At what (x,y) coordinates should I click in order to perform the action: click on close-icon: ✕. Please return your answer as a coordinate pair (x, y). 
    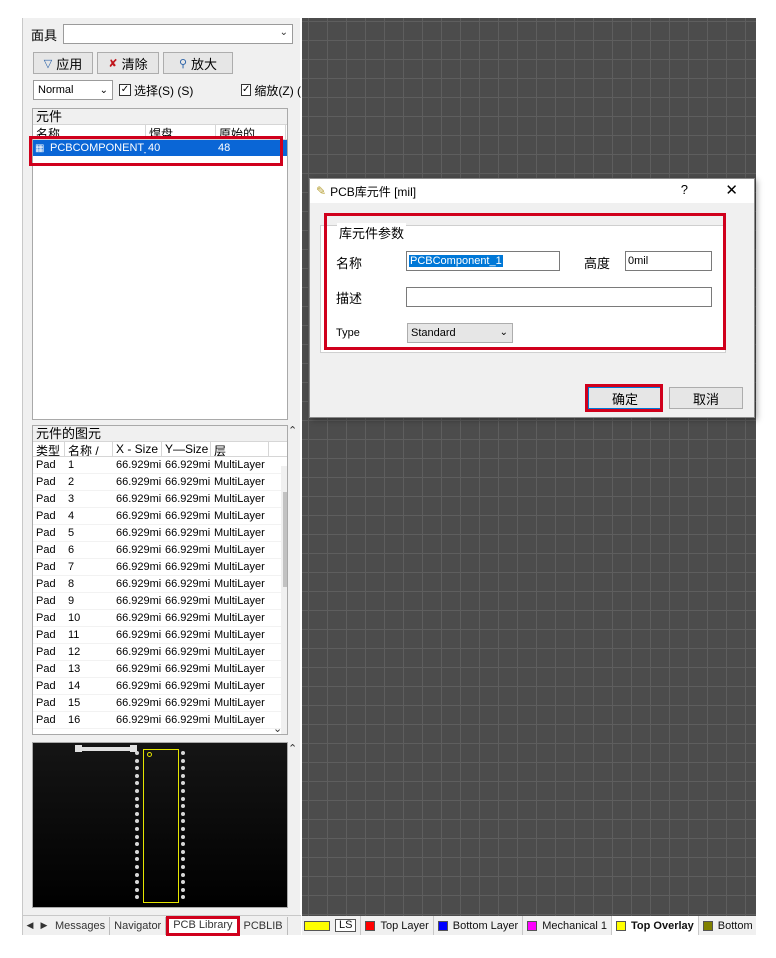
    Looking at the image, I should click on (731, 190).